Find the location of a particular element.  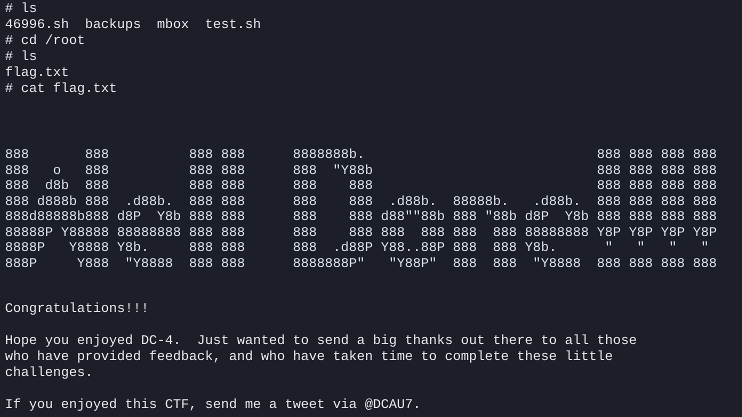

terminal-line: who have provided feedback, and who have taken time to complete these little is located at coordinates (309, 358).